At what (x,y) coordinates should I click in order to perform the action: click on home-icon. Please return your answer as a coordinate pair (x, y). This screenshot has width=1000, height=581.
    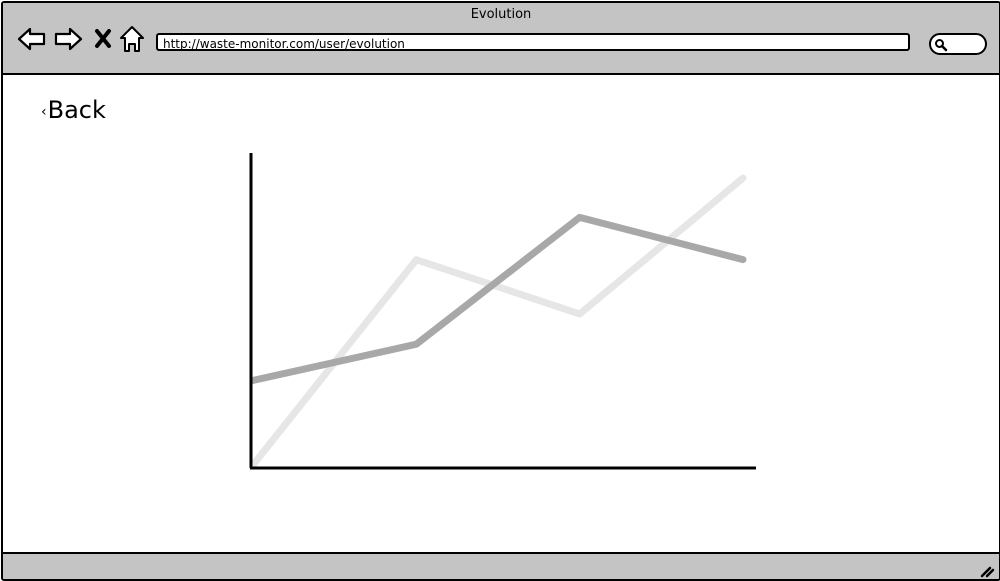
    Looking at the image, I should click on (133, 39).